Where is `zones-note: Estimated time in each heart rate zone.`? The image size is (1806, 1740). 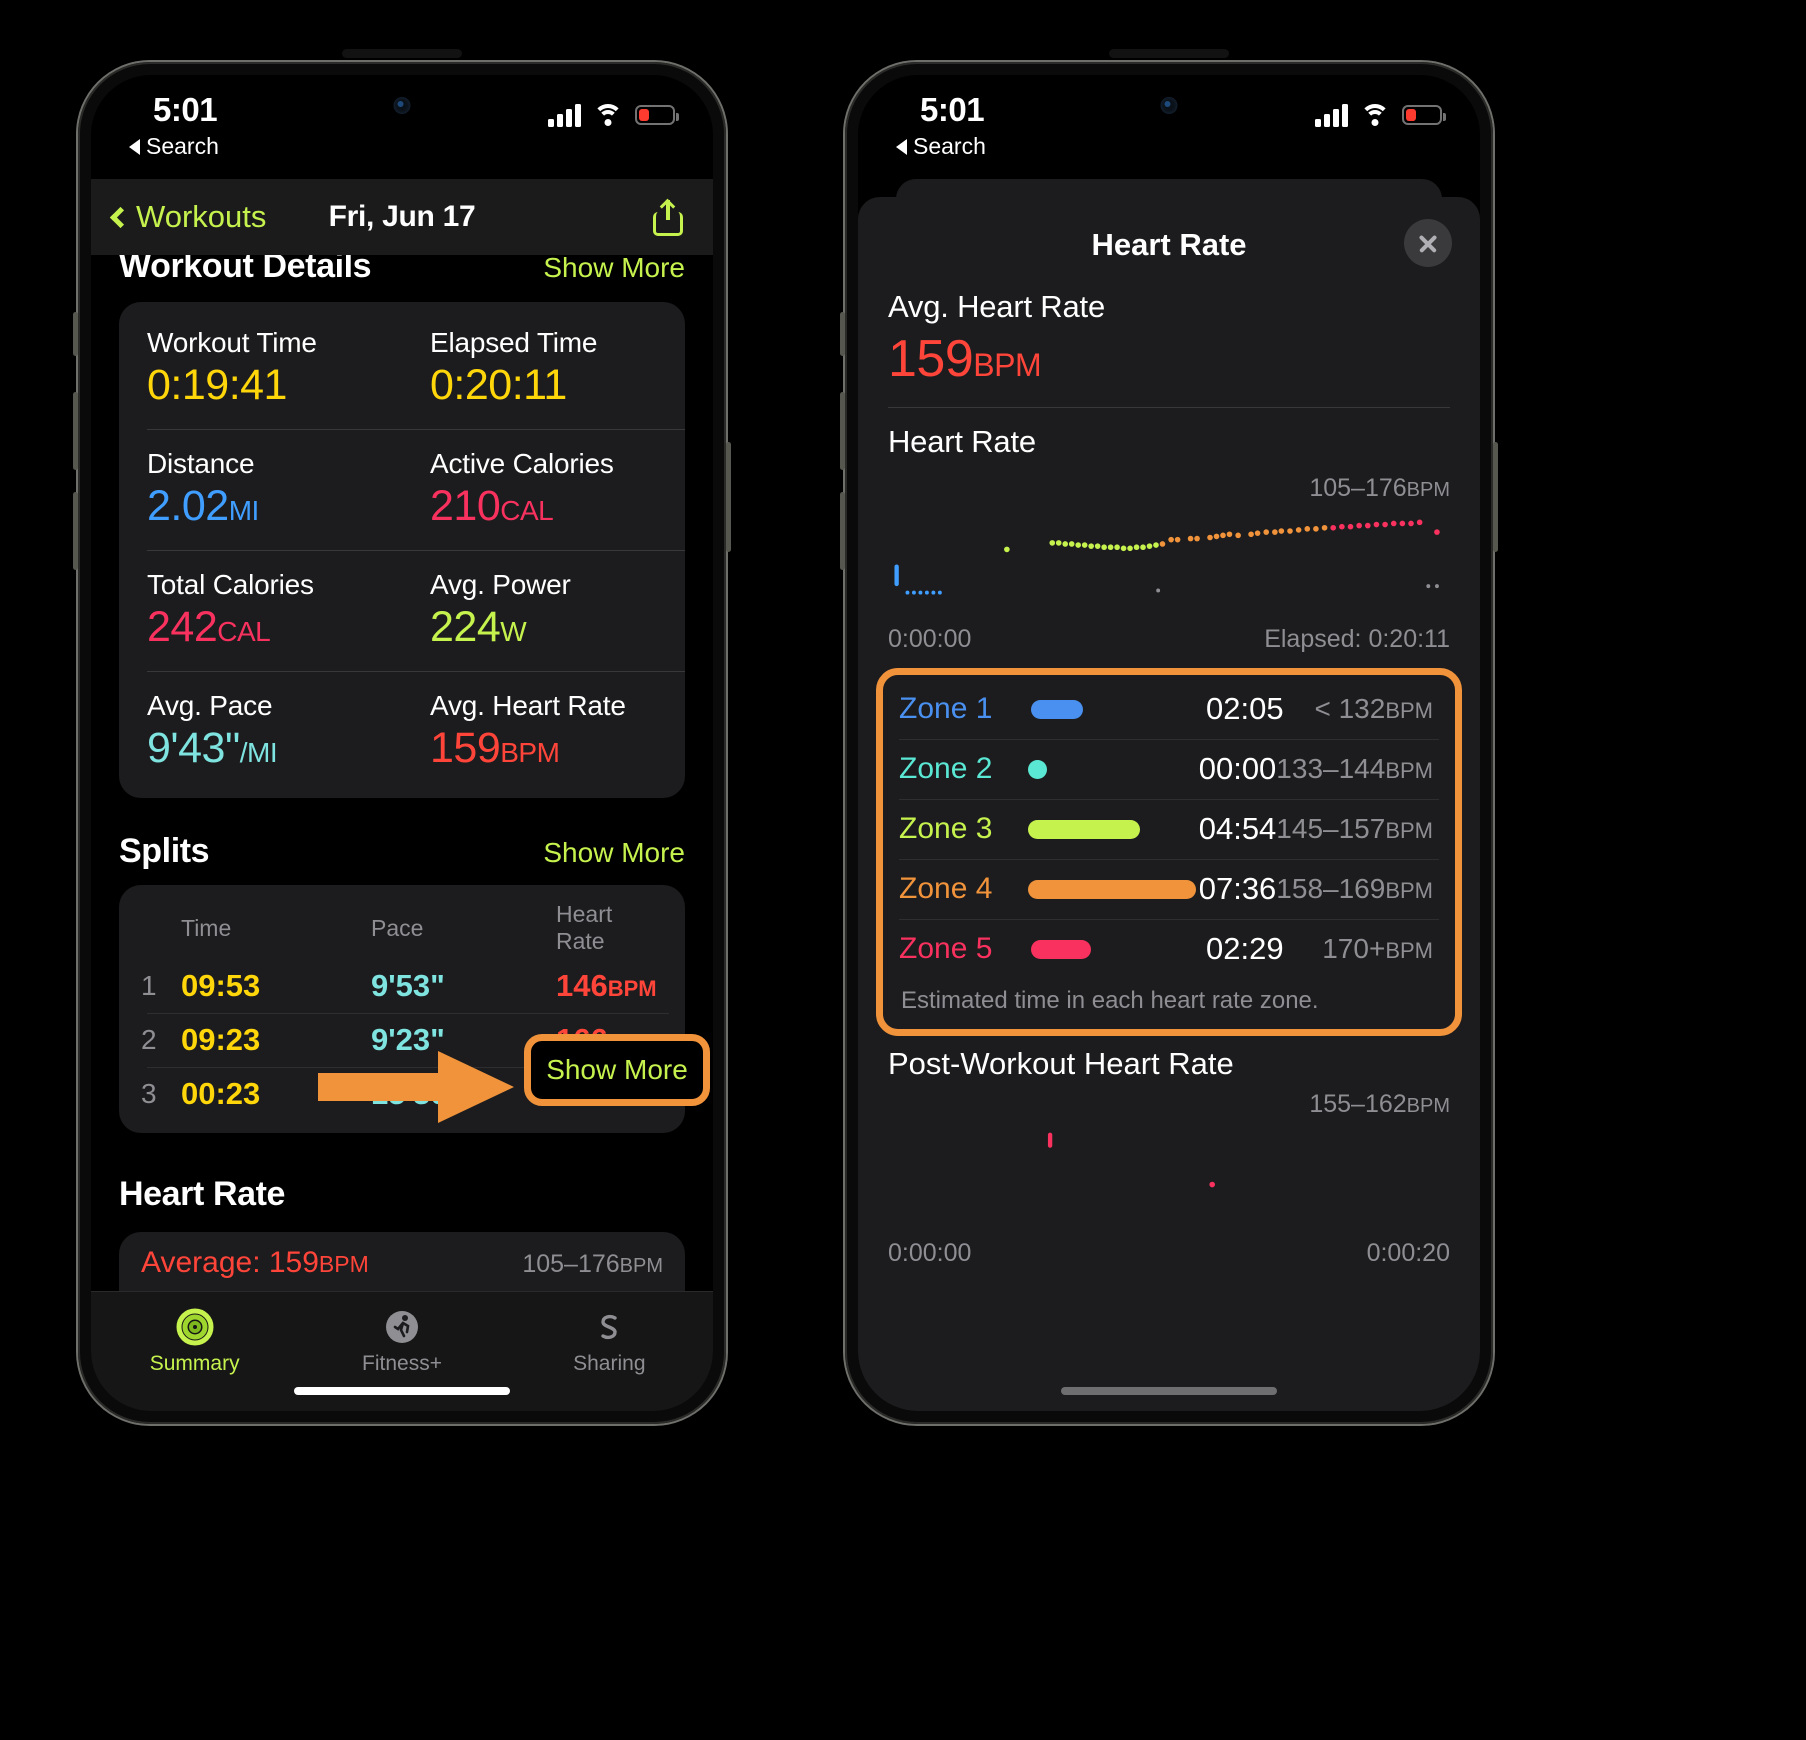 zones-note: Estimated time in each heart rate zone. is located at coordinates (1110, 1000).